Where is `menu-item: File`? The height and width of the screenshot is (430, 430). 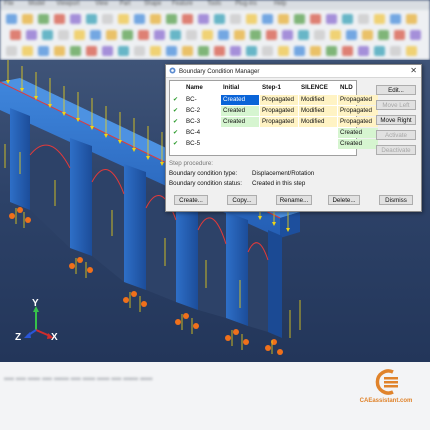 menu-item: File is located at coordinates (9, 4).